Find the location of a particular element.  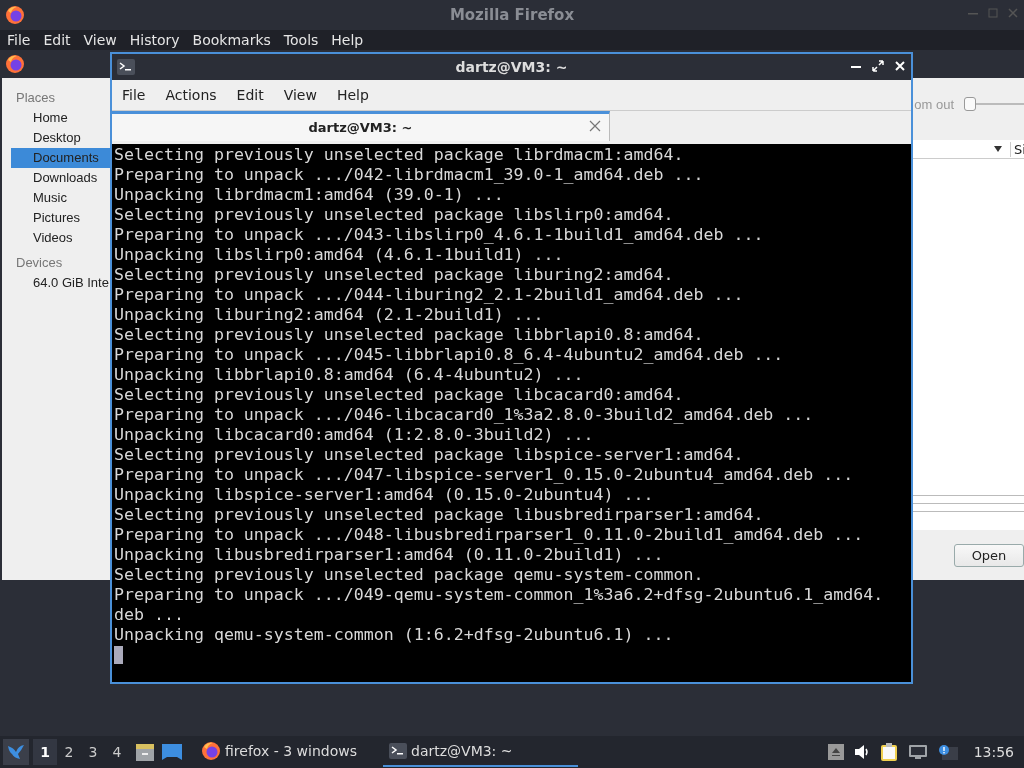

desktop-icon is located at coordinates (172, 752).